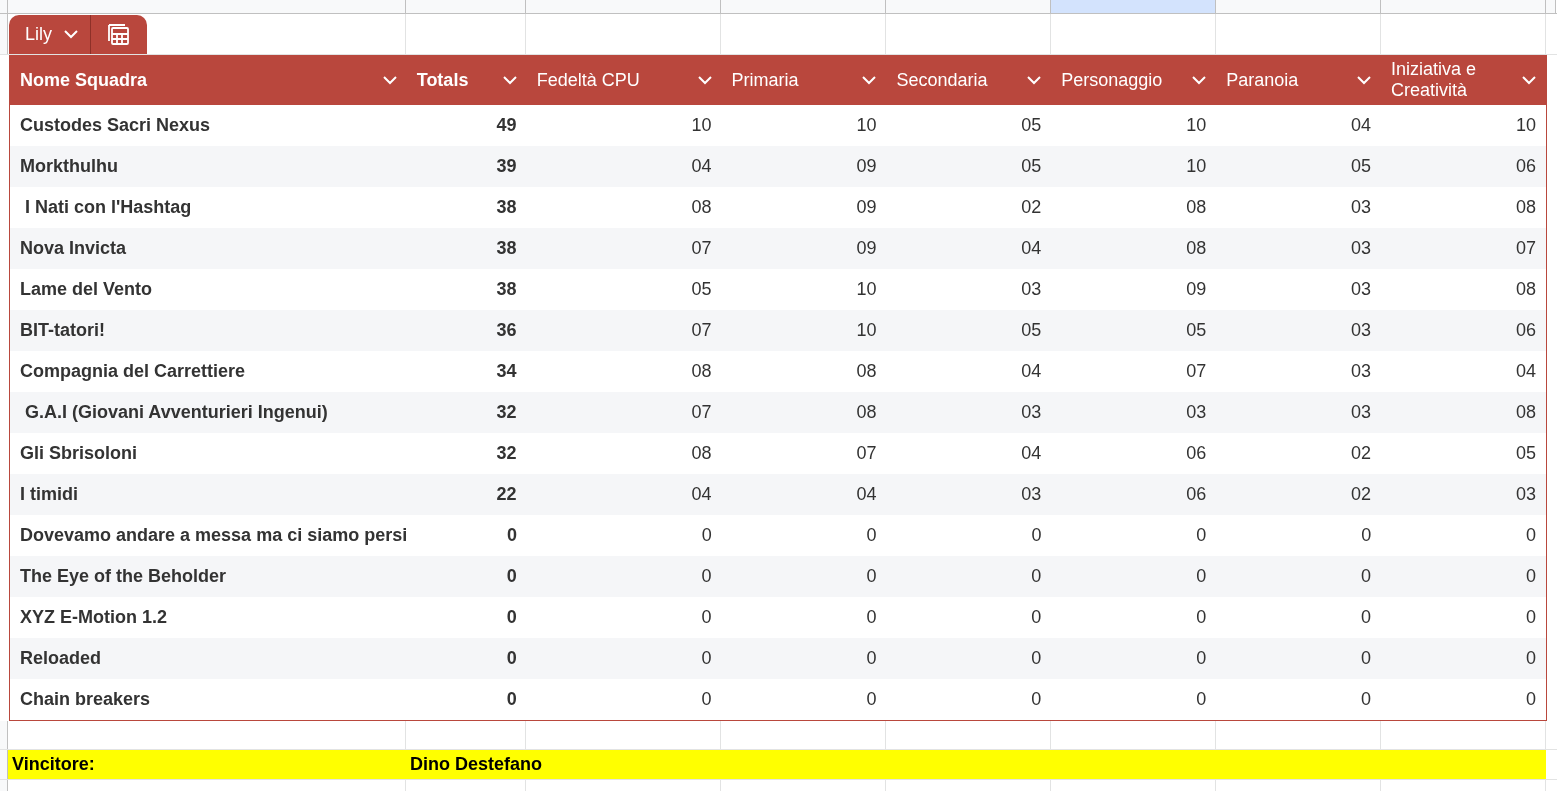 This screenshot has width=1557, height=791. What do you see at coordinates (53, 764) in the screenshot?
I see `winner-label: Vincitore:` at bounding box center [53, 764].